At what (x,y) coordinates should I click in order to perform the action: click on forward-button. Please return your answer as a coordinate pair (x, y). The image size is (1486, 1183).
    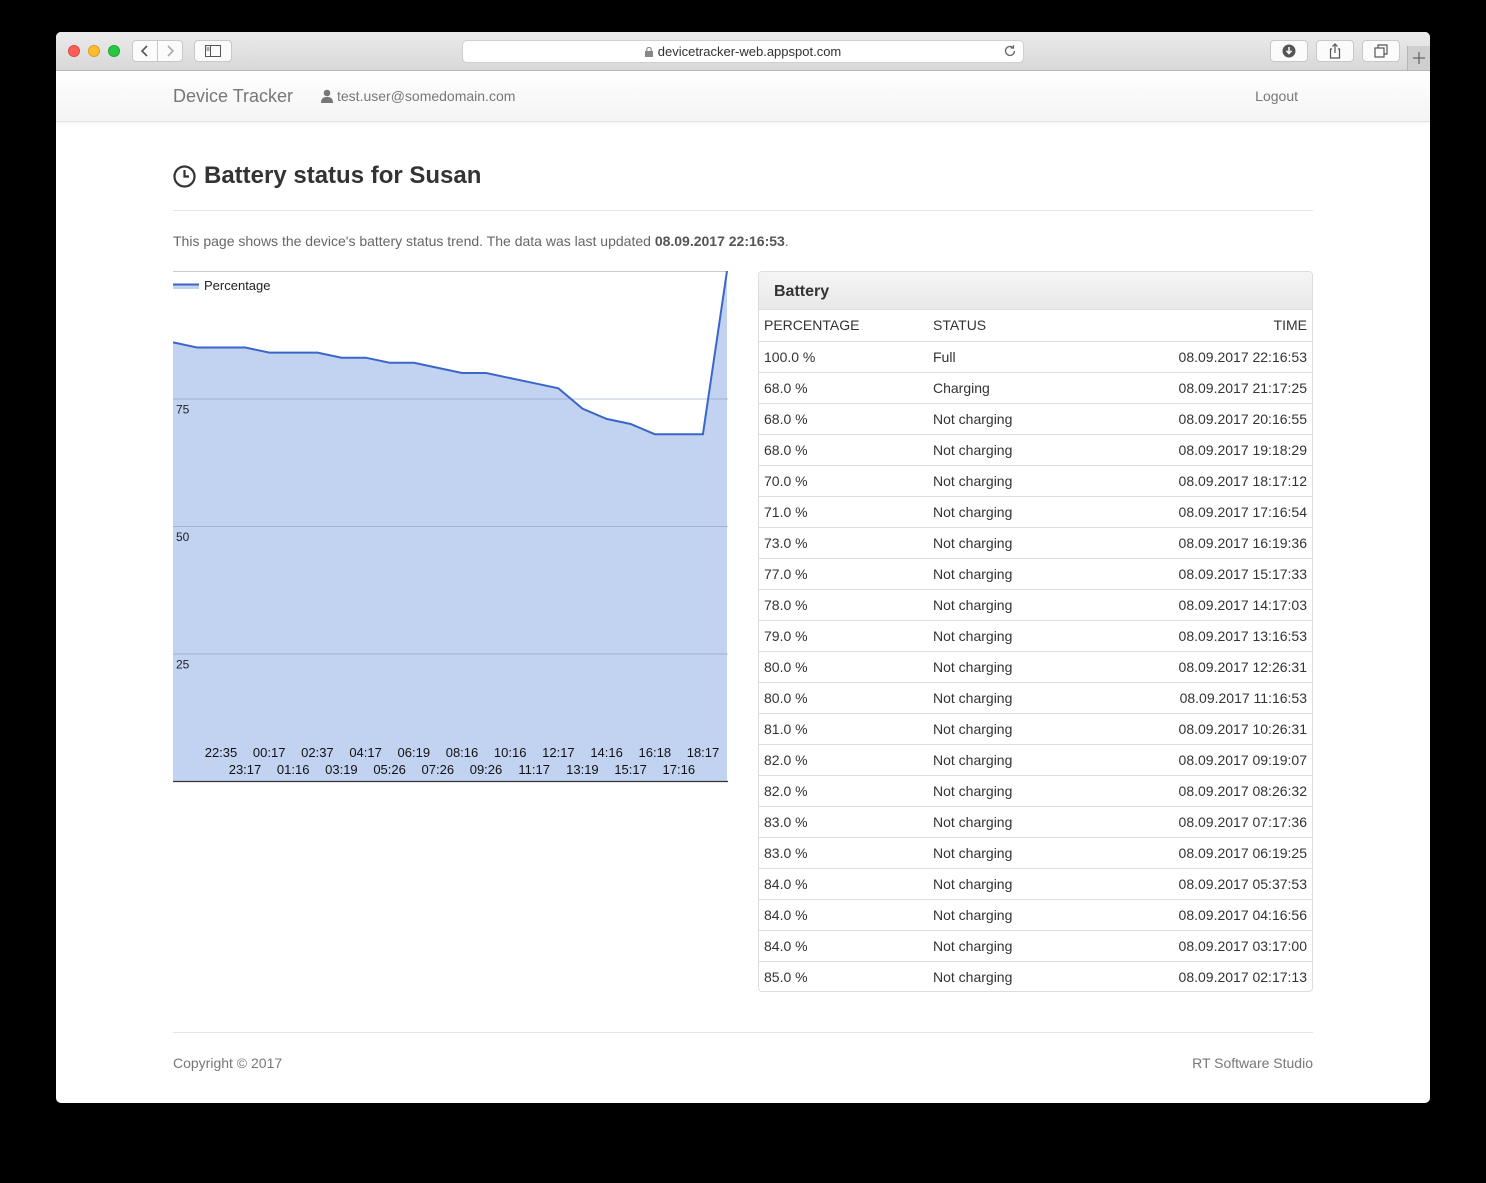
    Looking at the image, I should click on (170, 51).